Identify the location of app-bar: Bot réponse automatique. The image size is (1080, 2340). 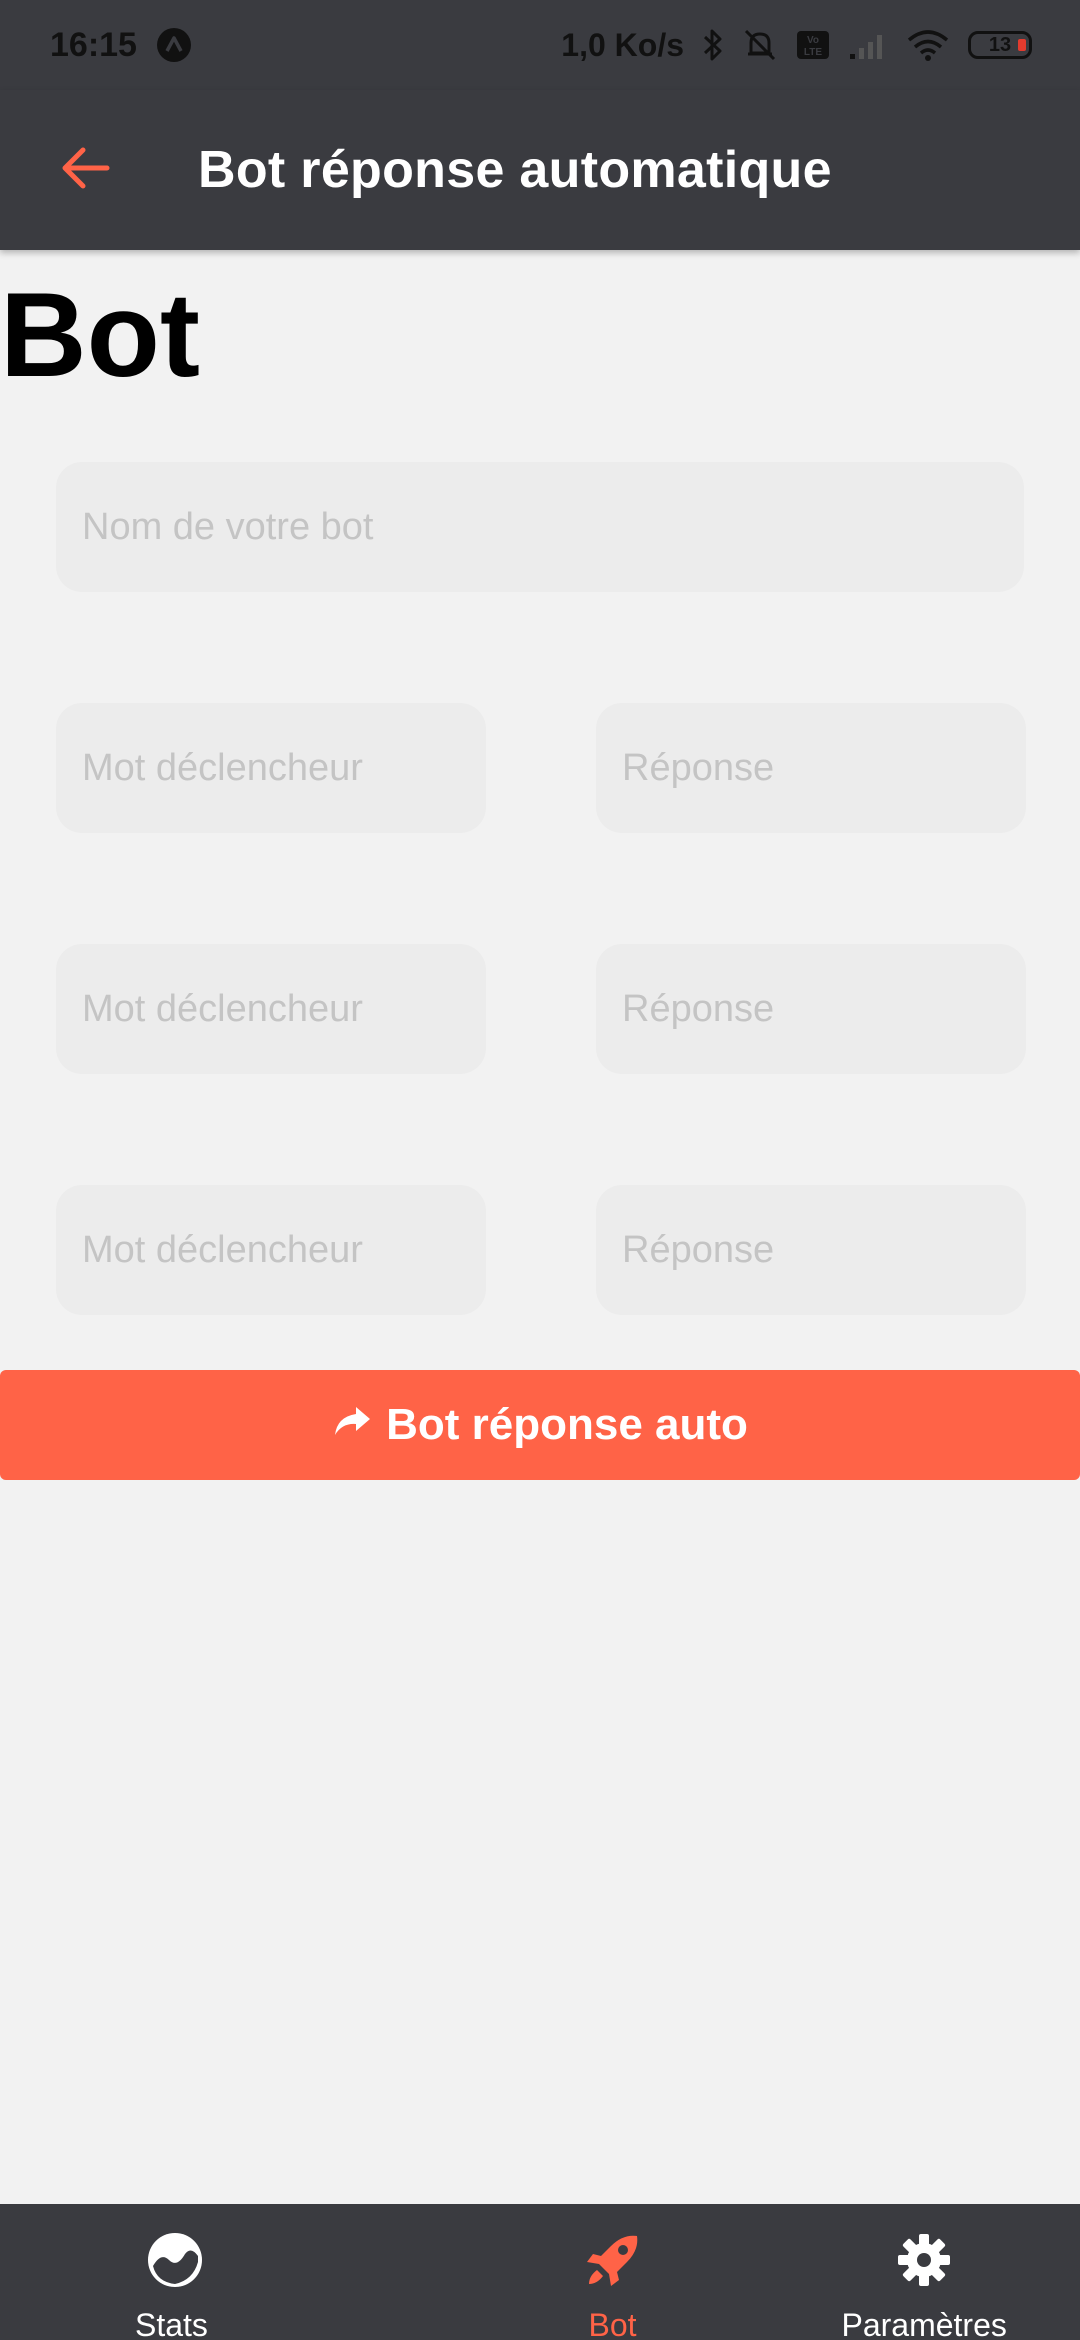
(540, 170).